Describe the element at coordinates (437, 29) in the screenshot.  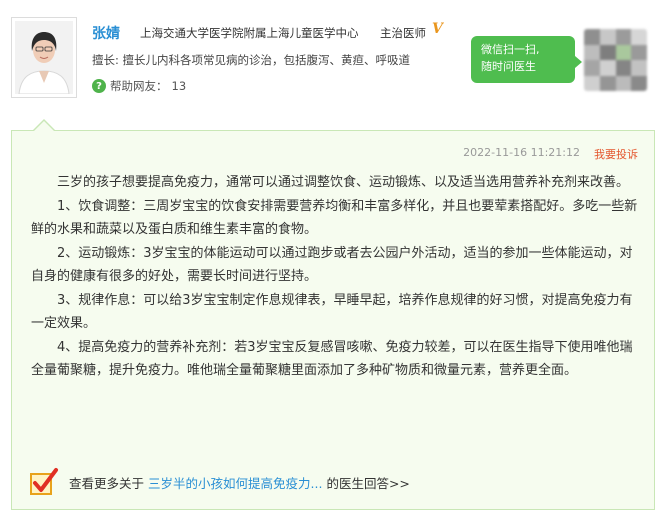
I see `verified-v-icon: V` at that location.